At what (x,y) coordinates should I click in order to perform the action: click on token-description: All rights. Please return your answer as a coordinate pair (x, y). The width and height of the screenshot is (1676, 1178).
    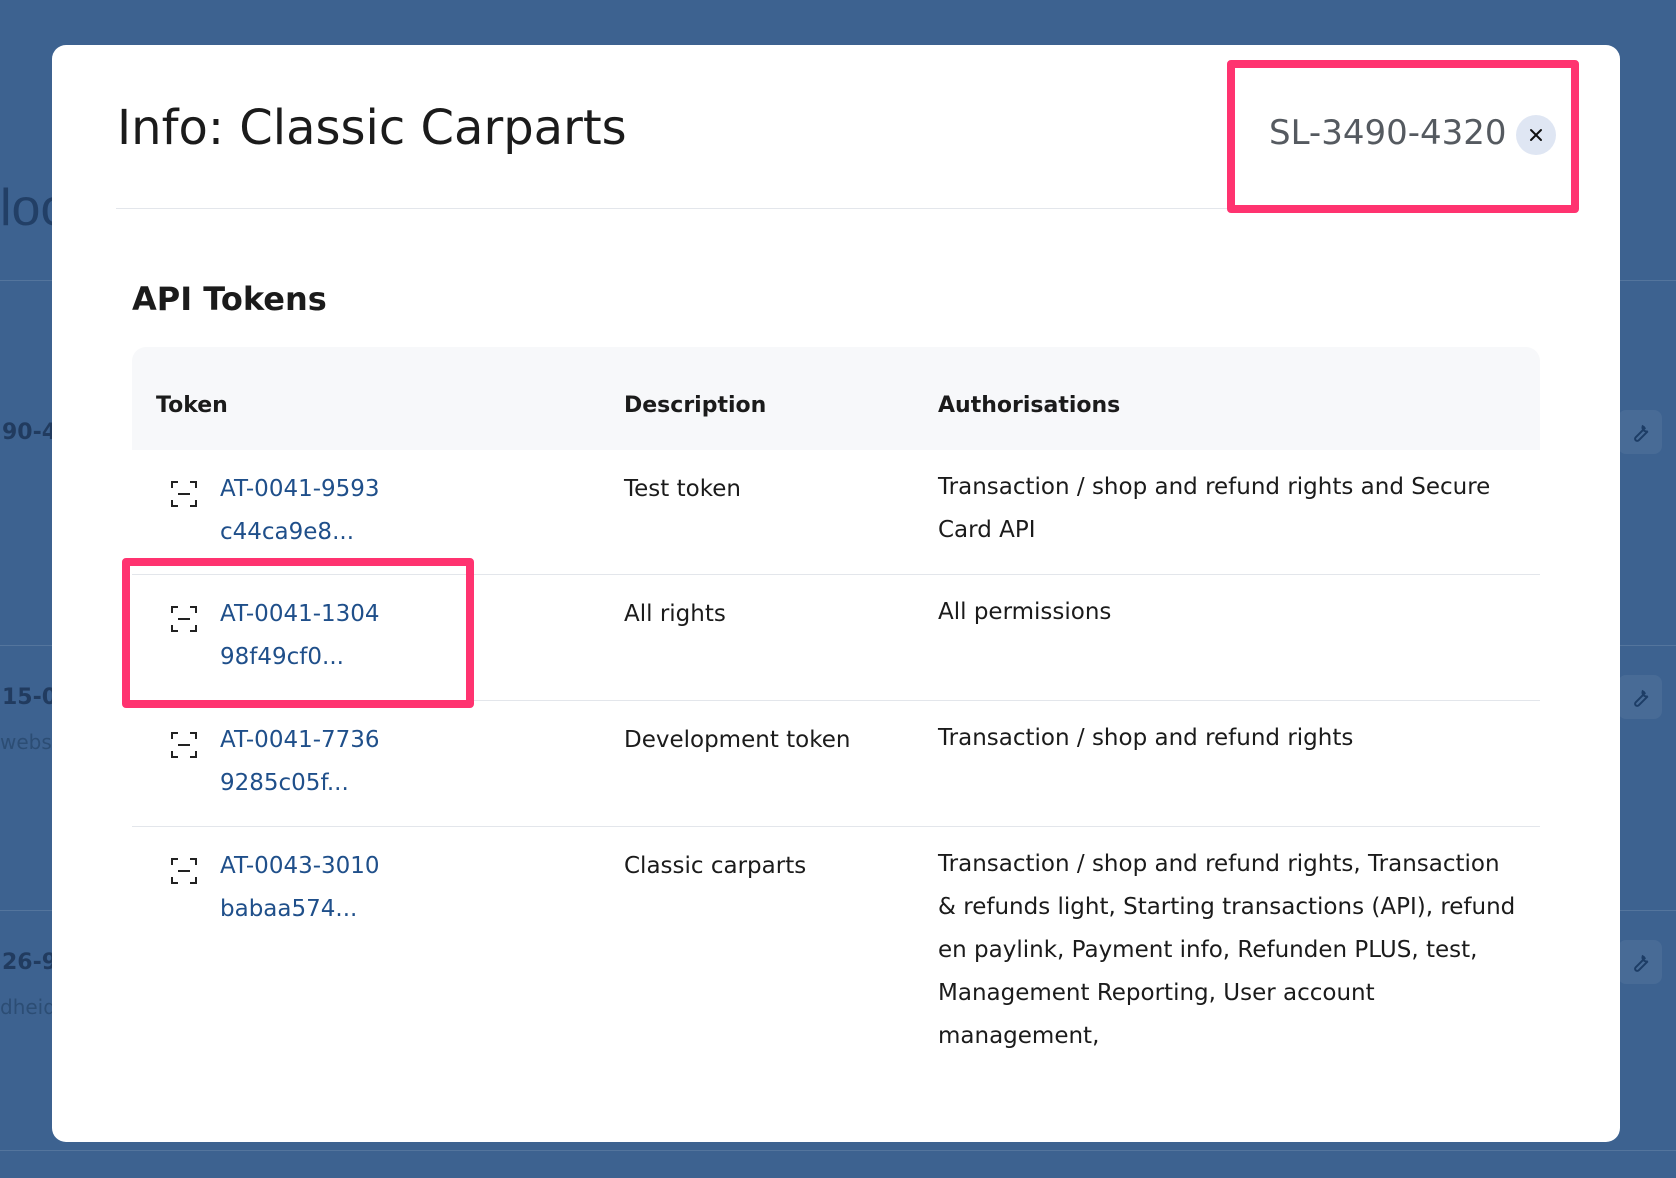
    Looking at the image, I should click on (675, 614).